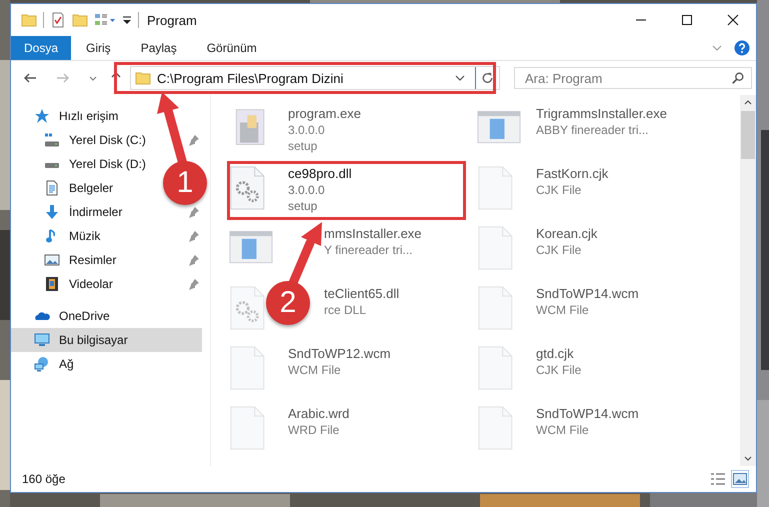 This screenshot has width=769, height=507. What do you see at coordinates (319, 413) in the screenshot?
I see `file-name: Arabic.wrd` at bounding box center [319, 413].